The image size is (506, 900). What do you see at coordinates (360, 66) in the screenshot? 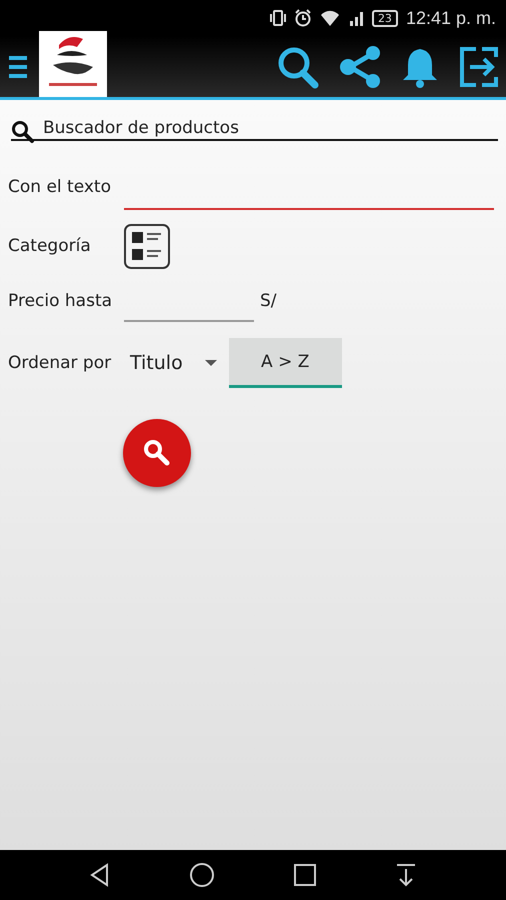
I see `share-icon` at bounding box center [360, 66].